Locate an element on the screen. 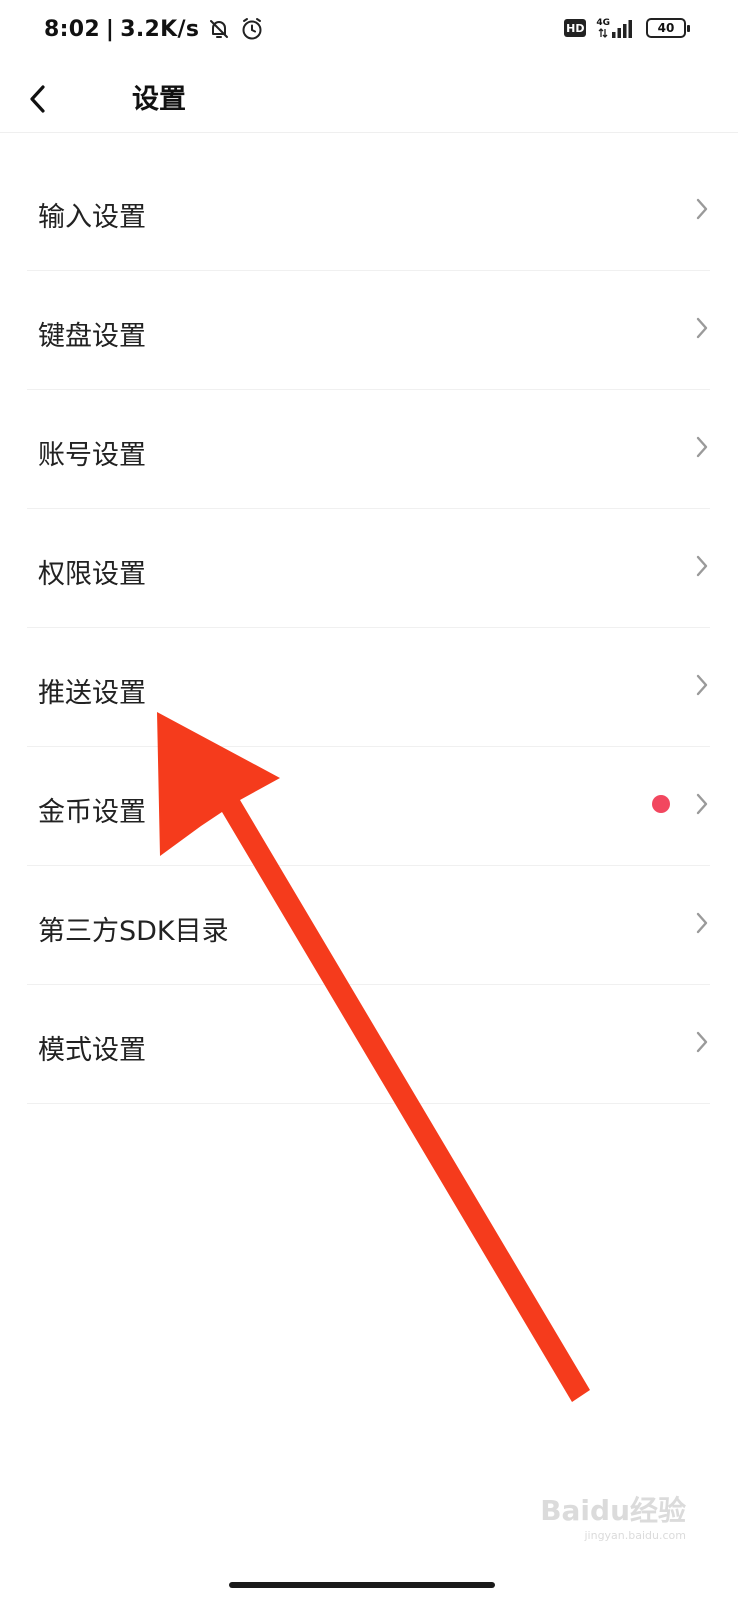  page-title: 设置 is located at coordinates (159, 99).